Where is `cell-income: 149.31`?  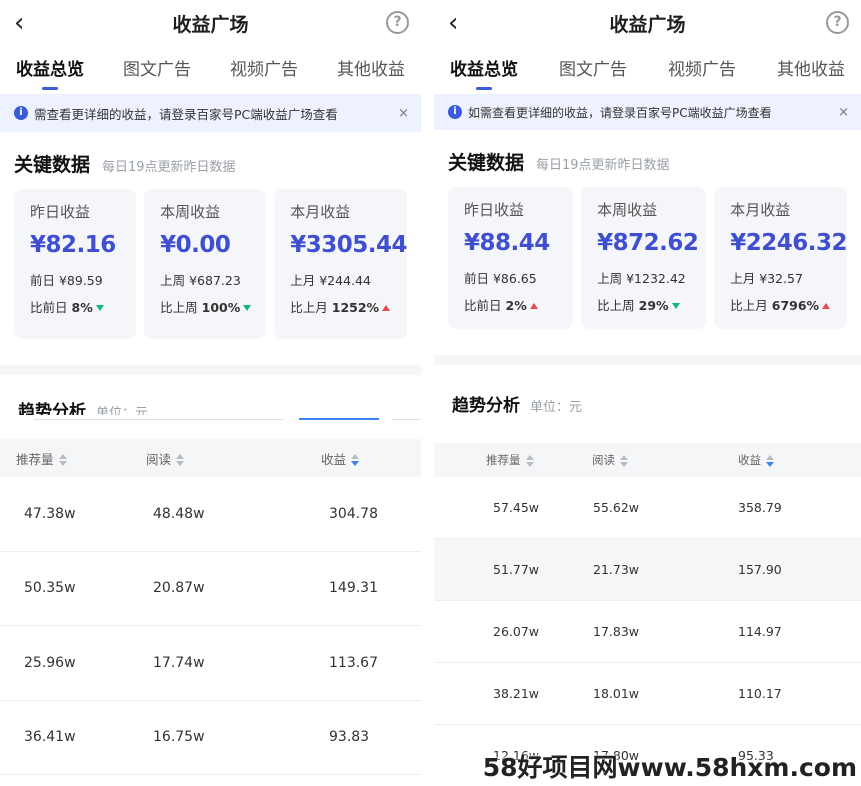 cell-income: 149.31 is located at coordinates (353, 588).